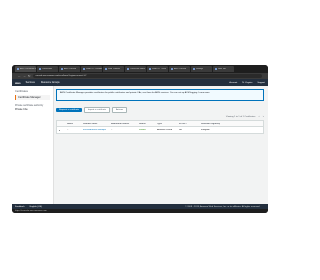 Image resolution: width=320 pixels, height=280 pixels. I want to click on nav-right-group: Account N. Virginia Support, so click(244, 83).